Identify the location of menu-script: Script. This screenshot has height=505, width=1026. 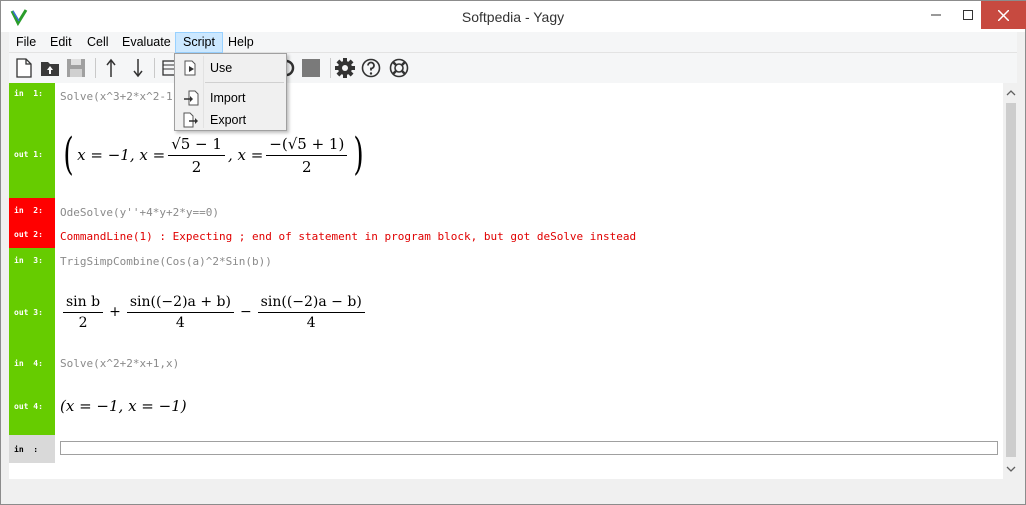
(199, 42).